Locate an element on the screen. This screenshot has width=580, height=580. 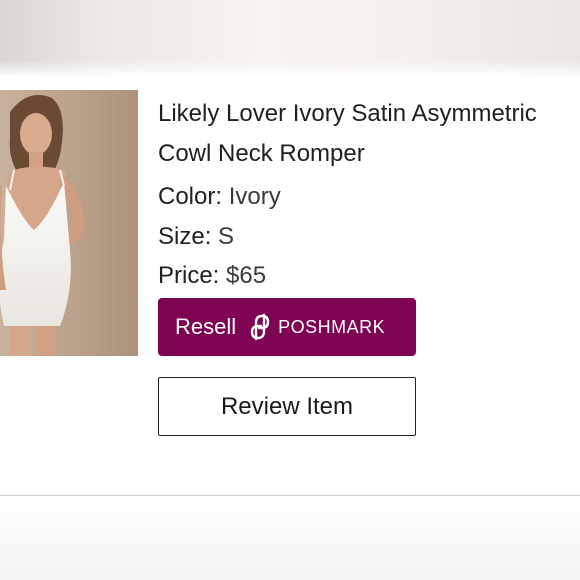
blurred-background-bottom is located at coordinates (290, 540).